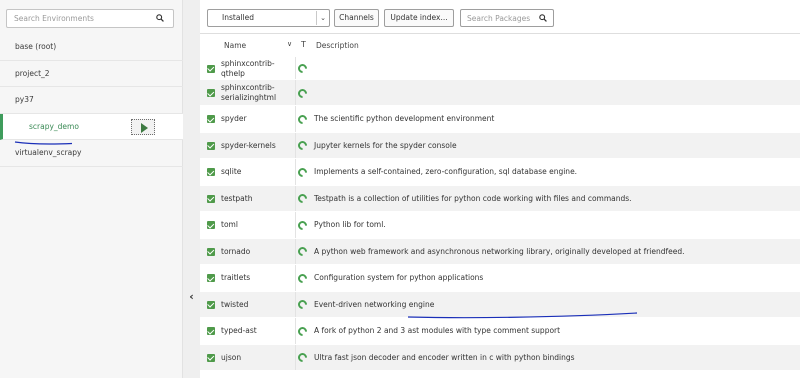 The image size is (800, 378). What do you see at coordinates (231, 357) in the screenshot?
I see `package-name: ujson` at bounding box center [231, 357].